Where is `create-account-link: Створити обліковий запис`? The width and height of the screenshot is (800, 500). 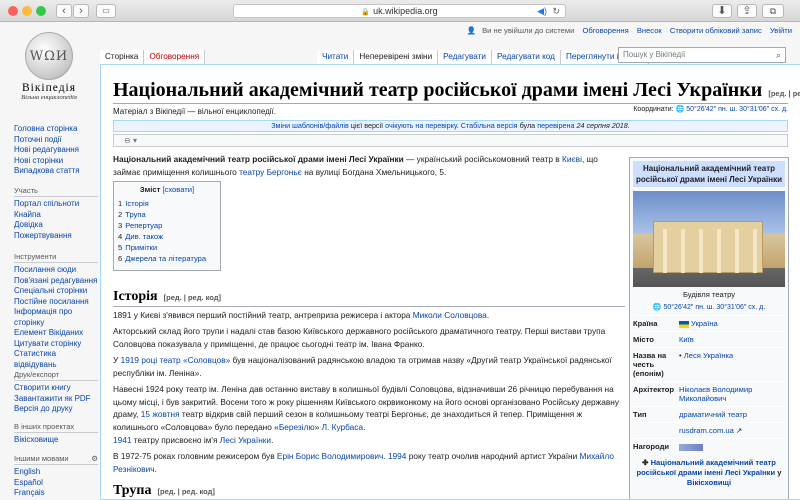
create-account-link: Створити обліковий запис is located at coordinates (716, 30).